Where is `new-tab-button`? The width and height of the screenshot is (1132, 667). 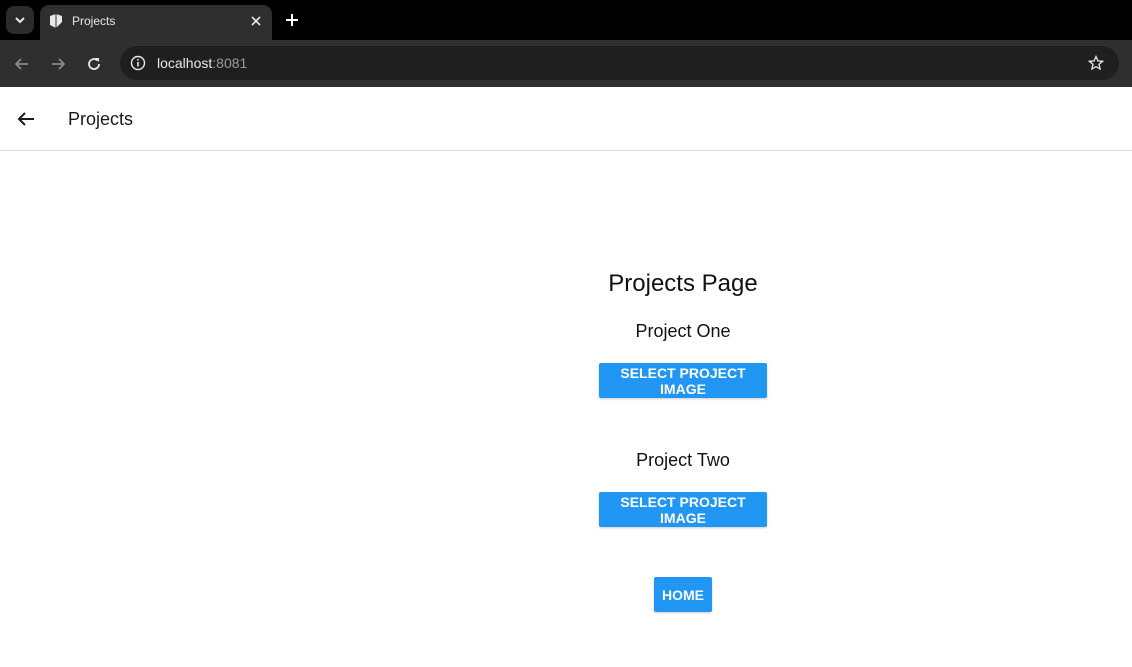 new-tab-button is located at coordinates (292, 20).